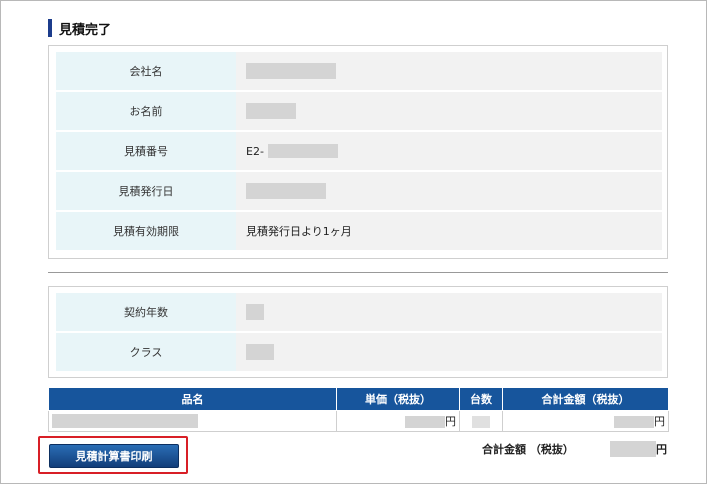  What do you see at coordinates (398, 399) in the screenshot?
I see `col-header-unit-price: 単価（税抜）` at bounding box center [398, 399].